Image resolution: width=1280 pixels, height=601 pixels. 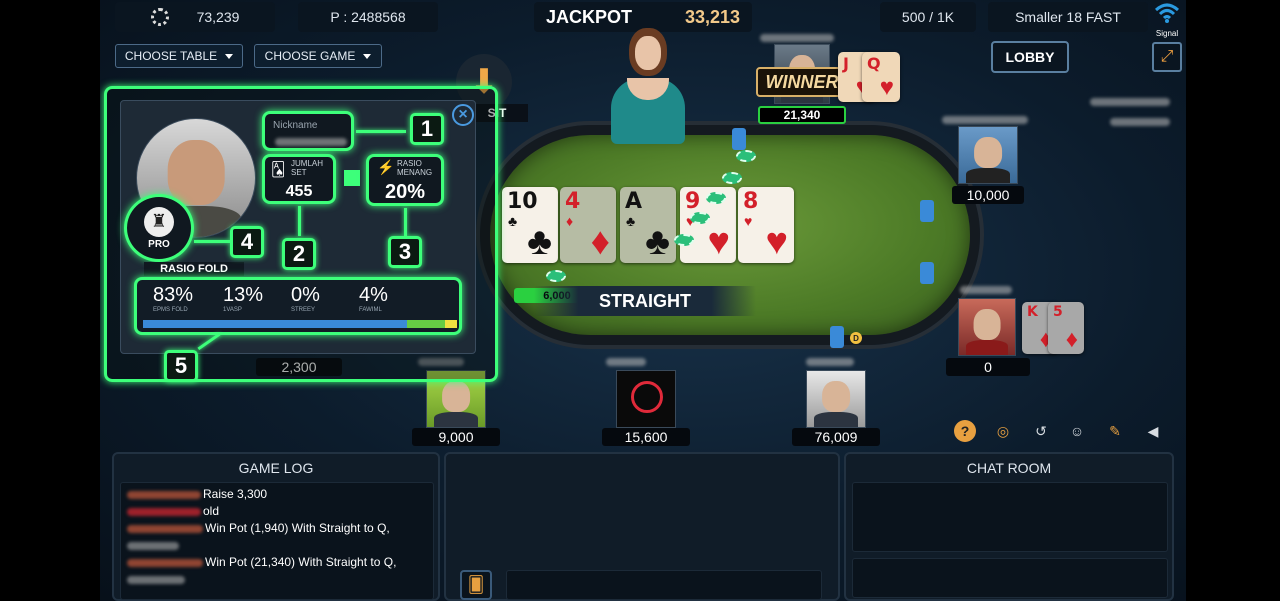 I want to click on winner-nickname-blurred, so click(x=797, y=38).